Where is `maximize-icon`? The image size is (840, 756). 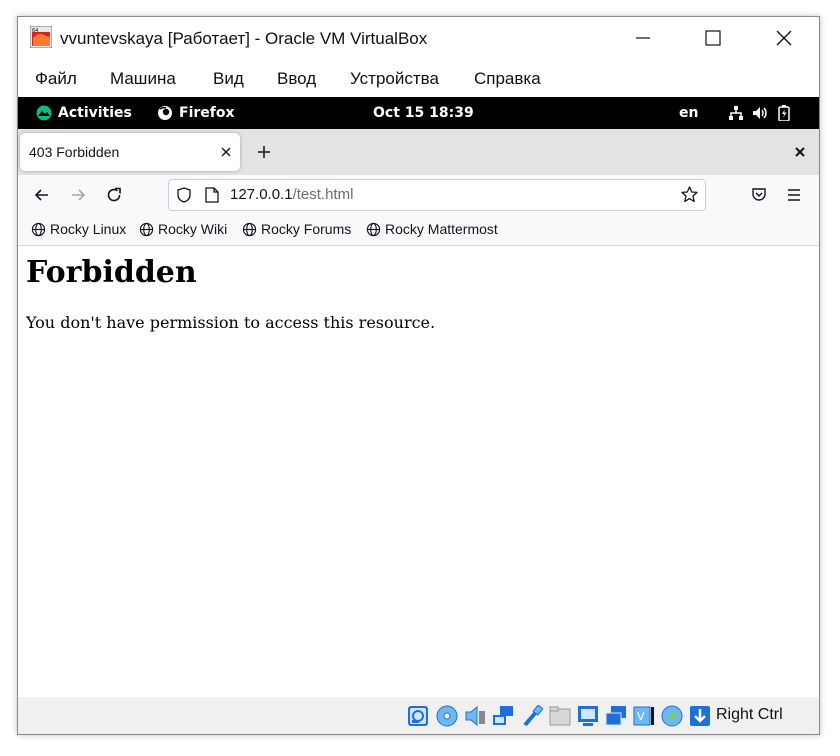 maximize-icon is located at coordinates (713, 38).